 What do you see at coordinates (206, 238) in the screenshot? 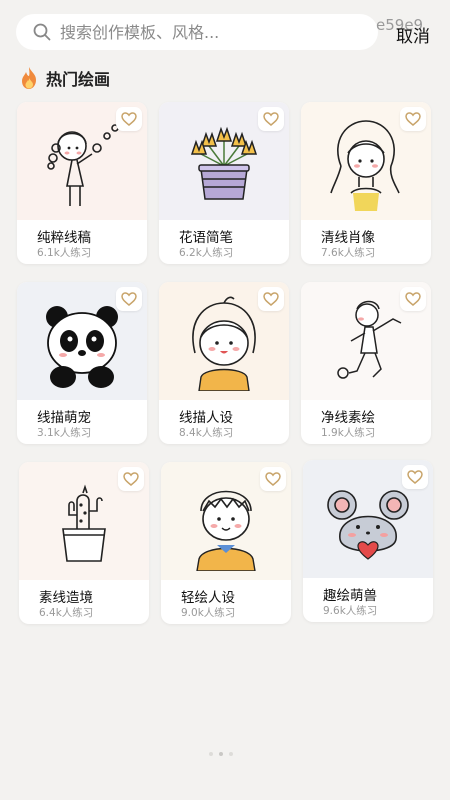
I see `card-title: 花语简笔` at bounding box center [206, 238].